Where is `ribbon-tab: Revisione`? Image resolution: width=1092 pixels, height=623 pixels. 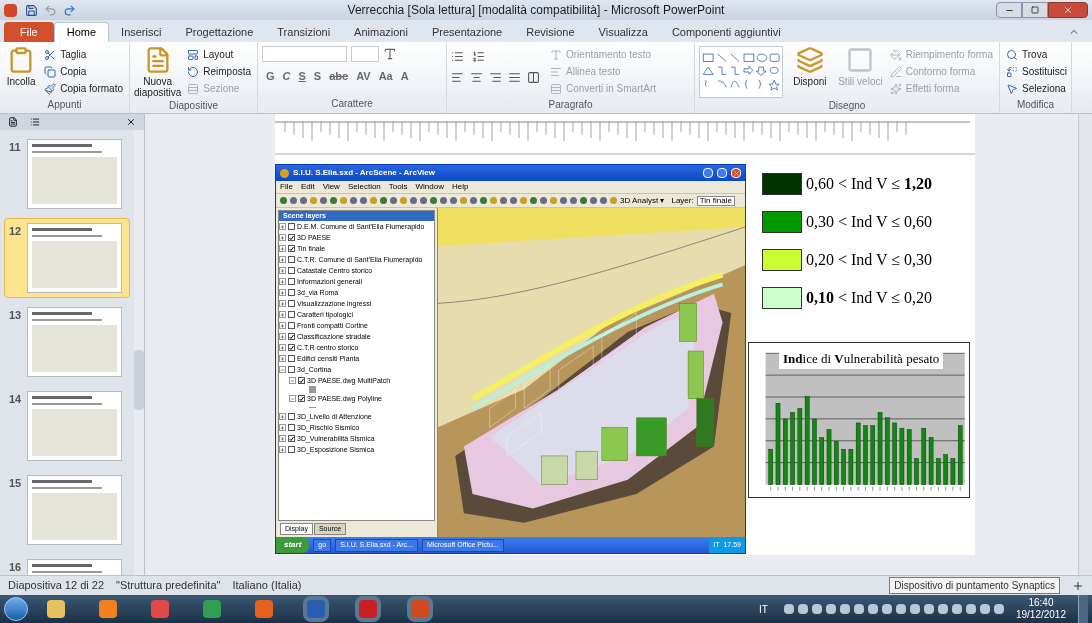 ribbon-tab: Revisione is located at coordinates (550, 32).